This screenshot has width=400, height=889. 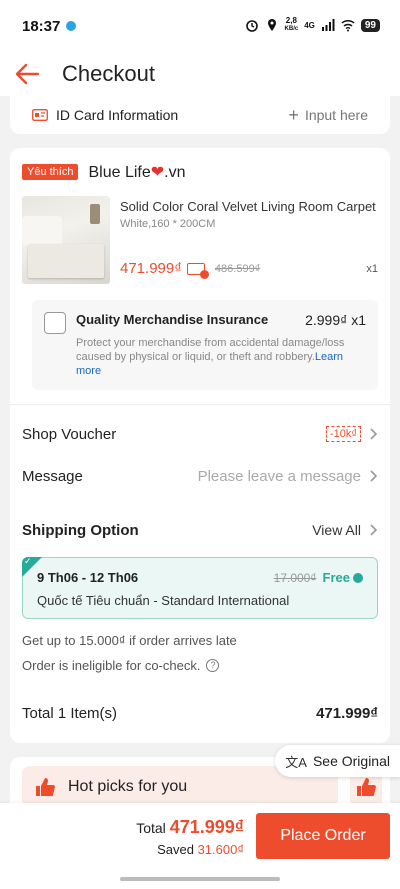 I want to click on divider, so click(x=200, y=404).